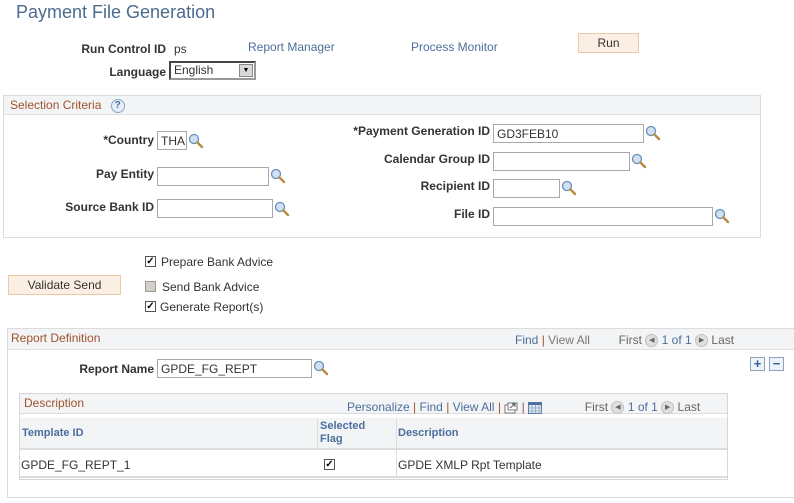  I want to click on calendar-group-label: Calendar Group ID, so click(436, 159).